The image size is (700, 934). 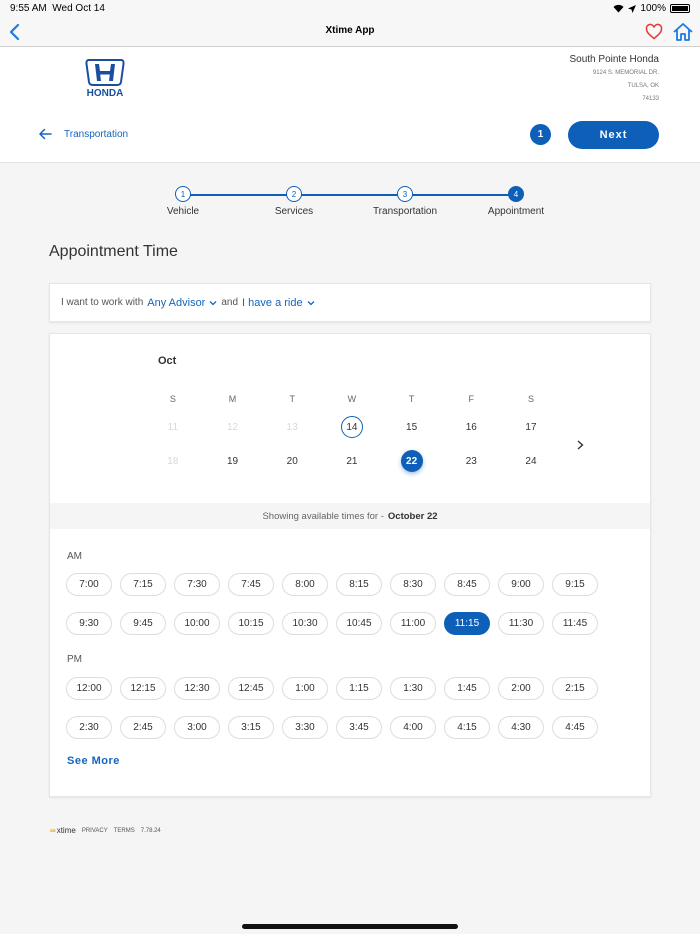 I want to click on address-line: 74133, so click(x=650, y=99).